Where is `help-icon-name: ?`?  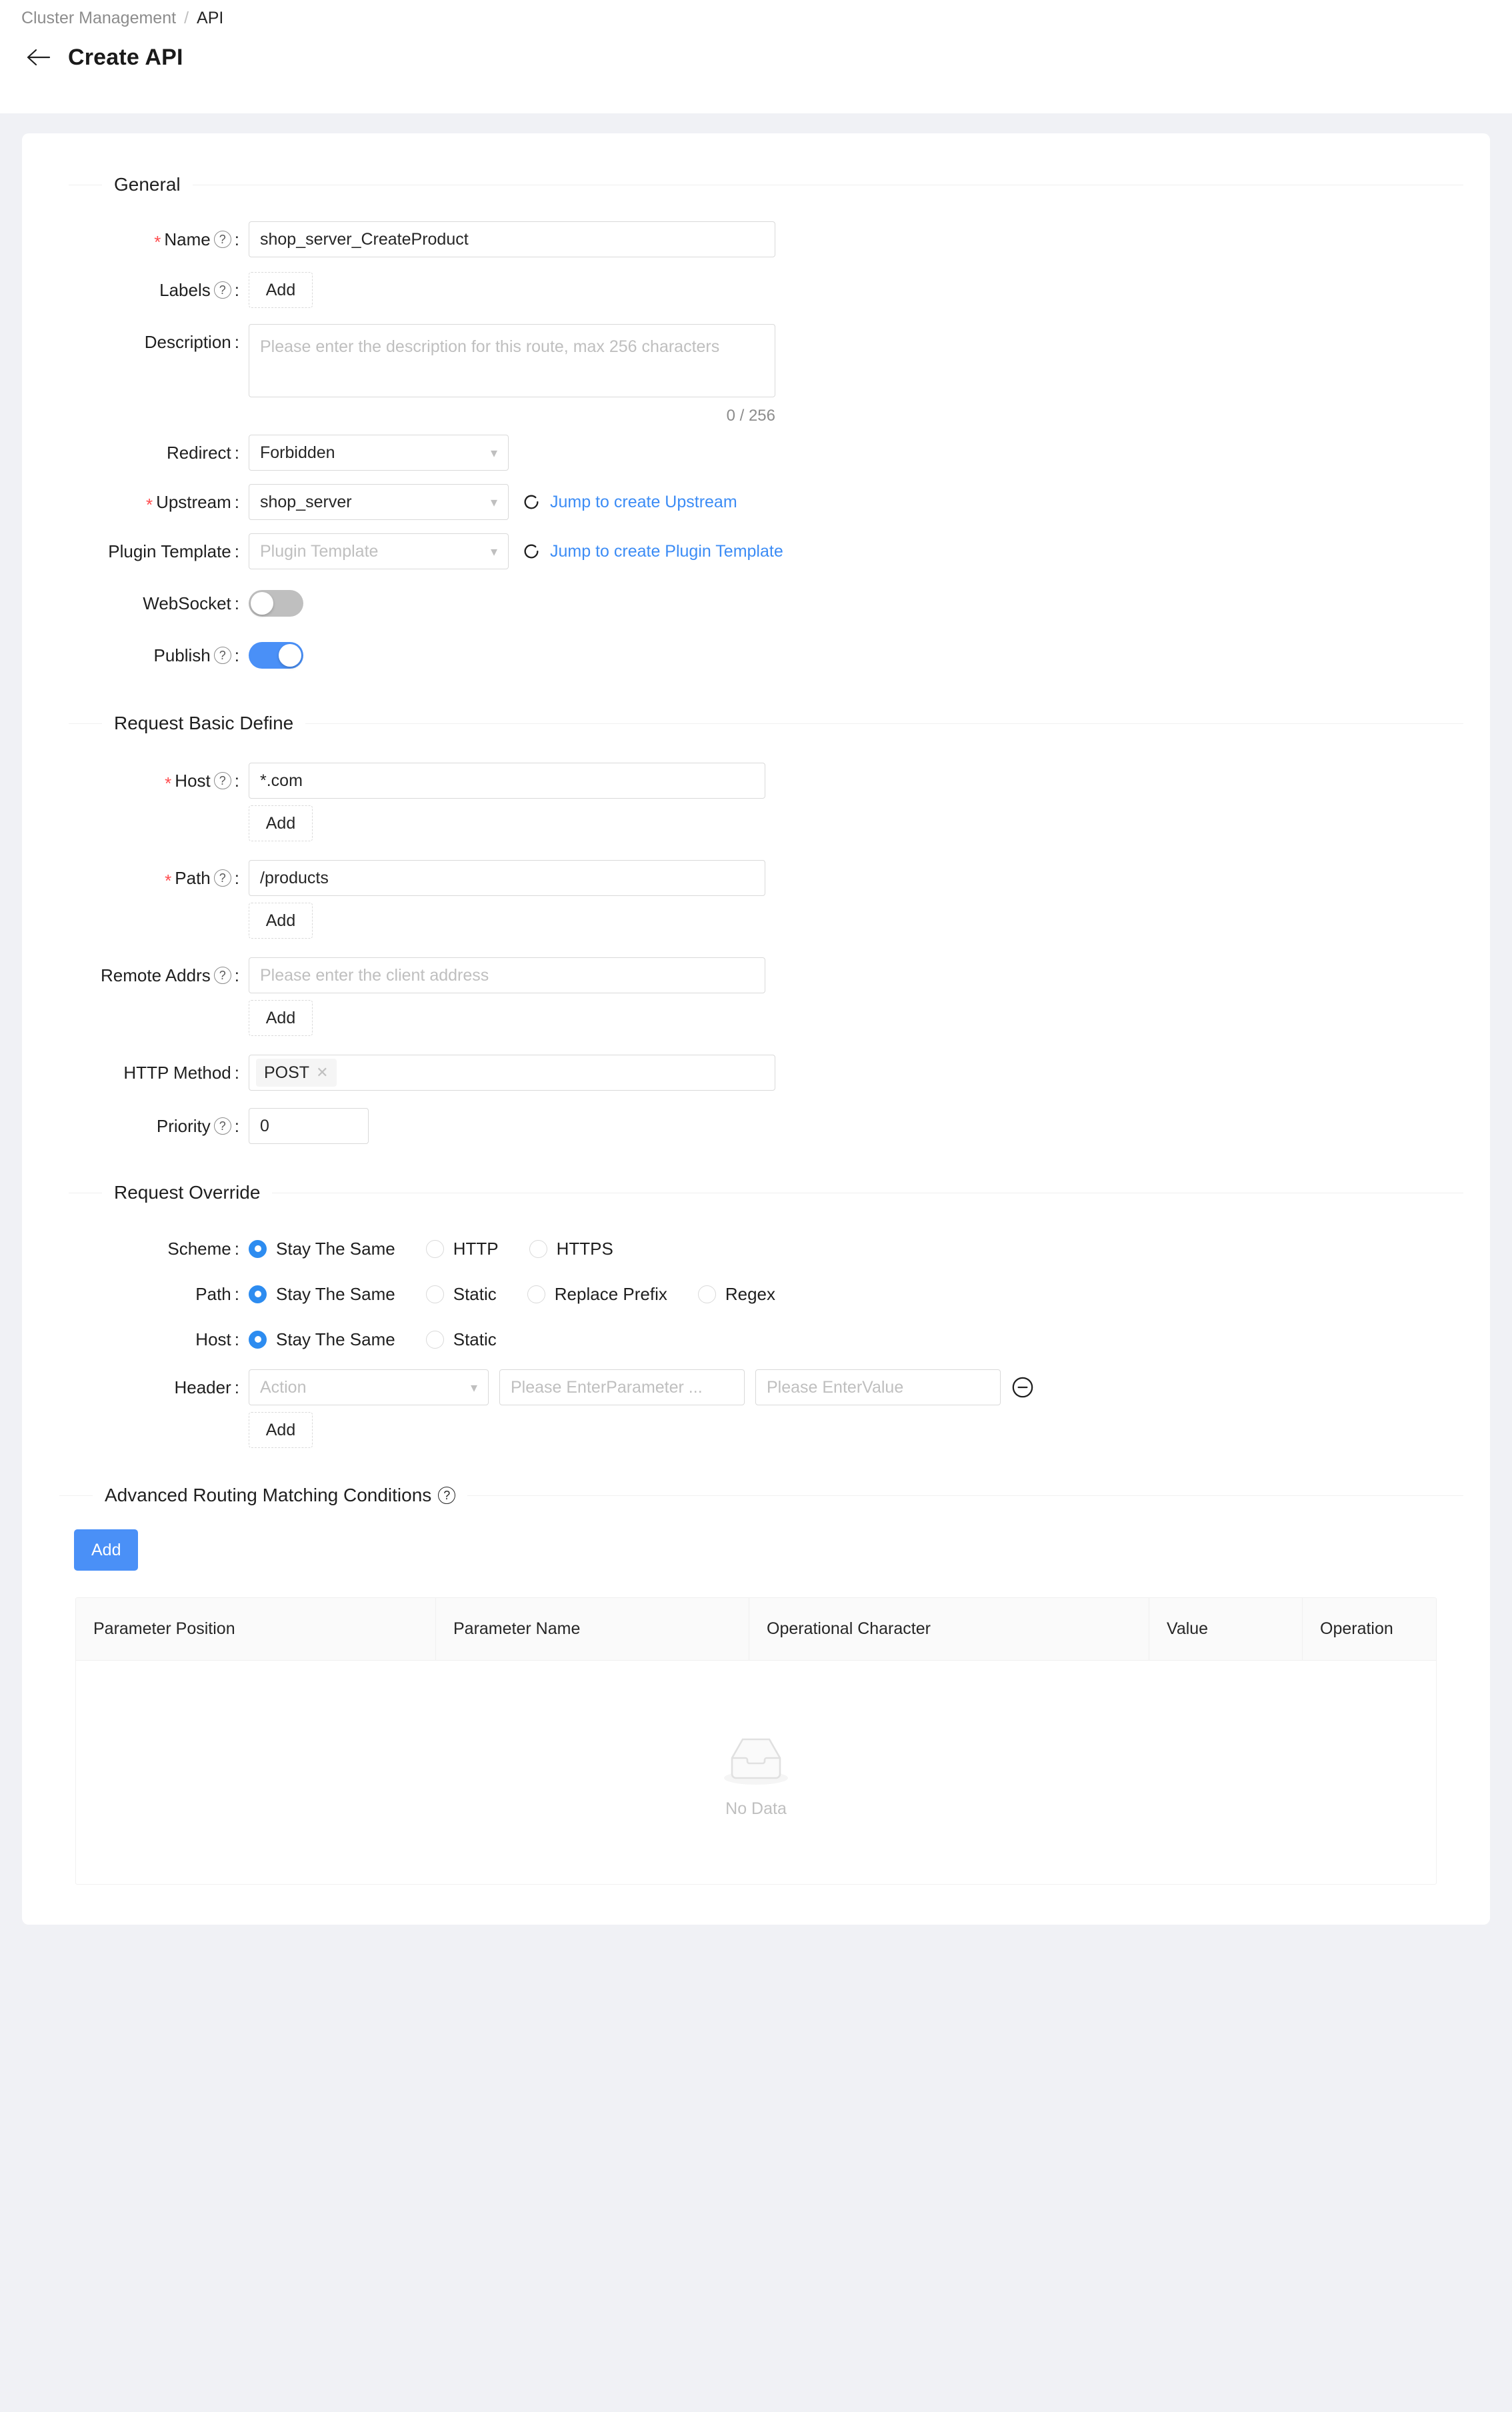 help-icon-name: ? is located at coordinates (222, 239).